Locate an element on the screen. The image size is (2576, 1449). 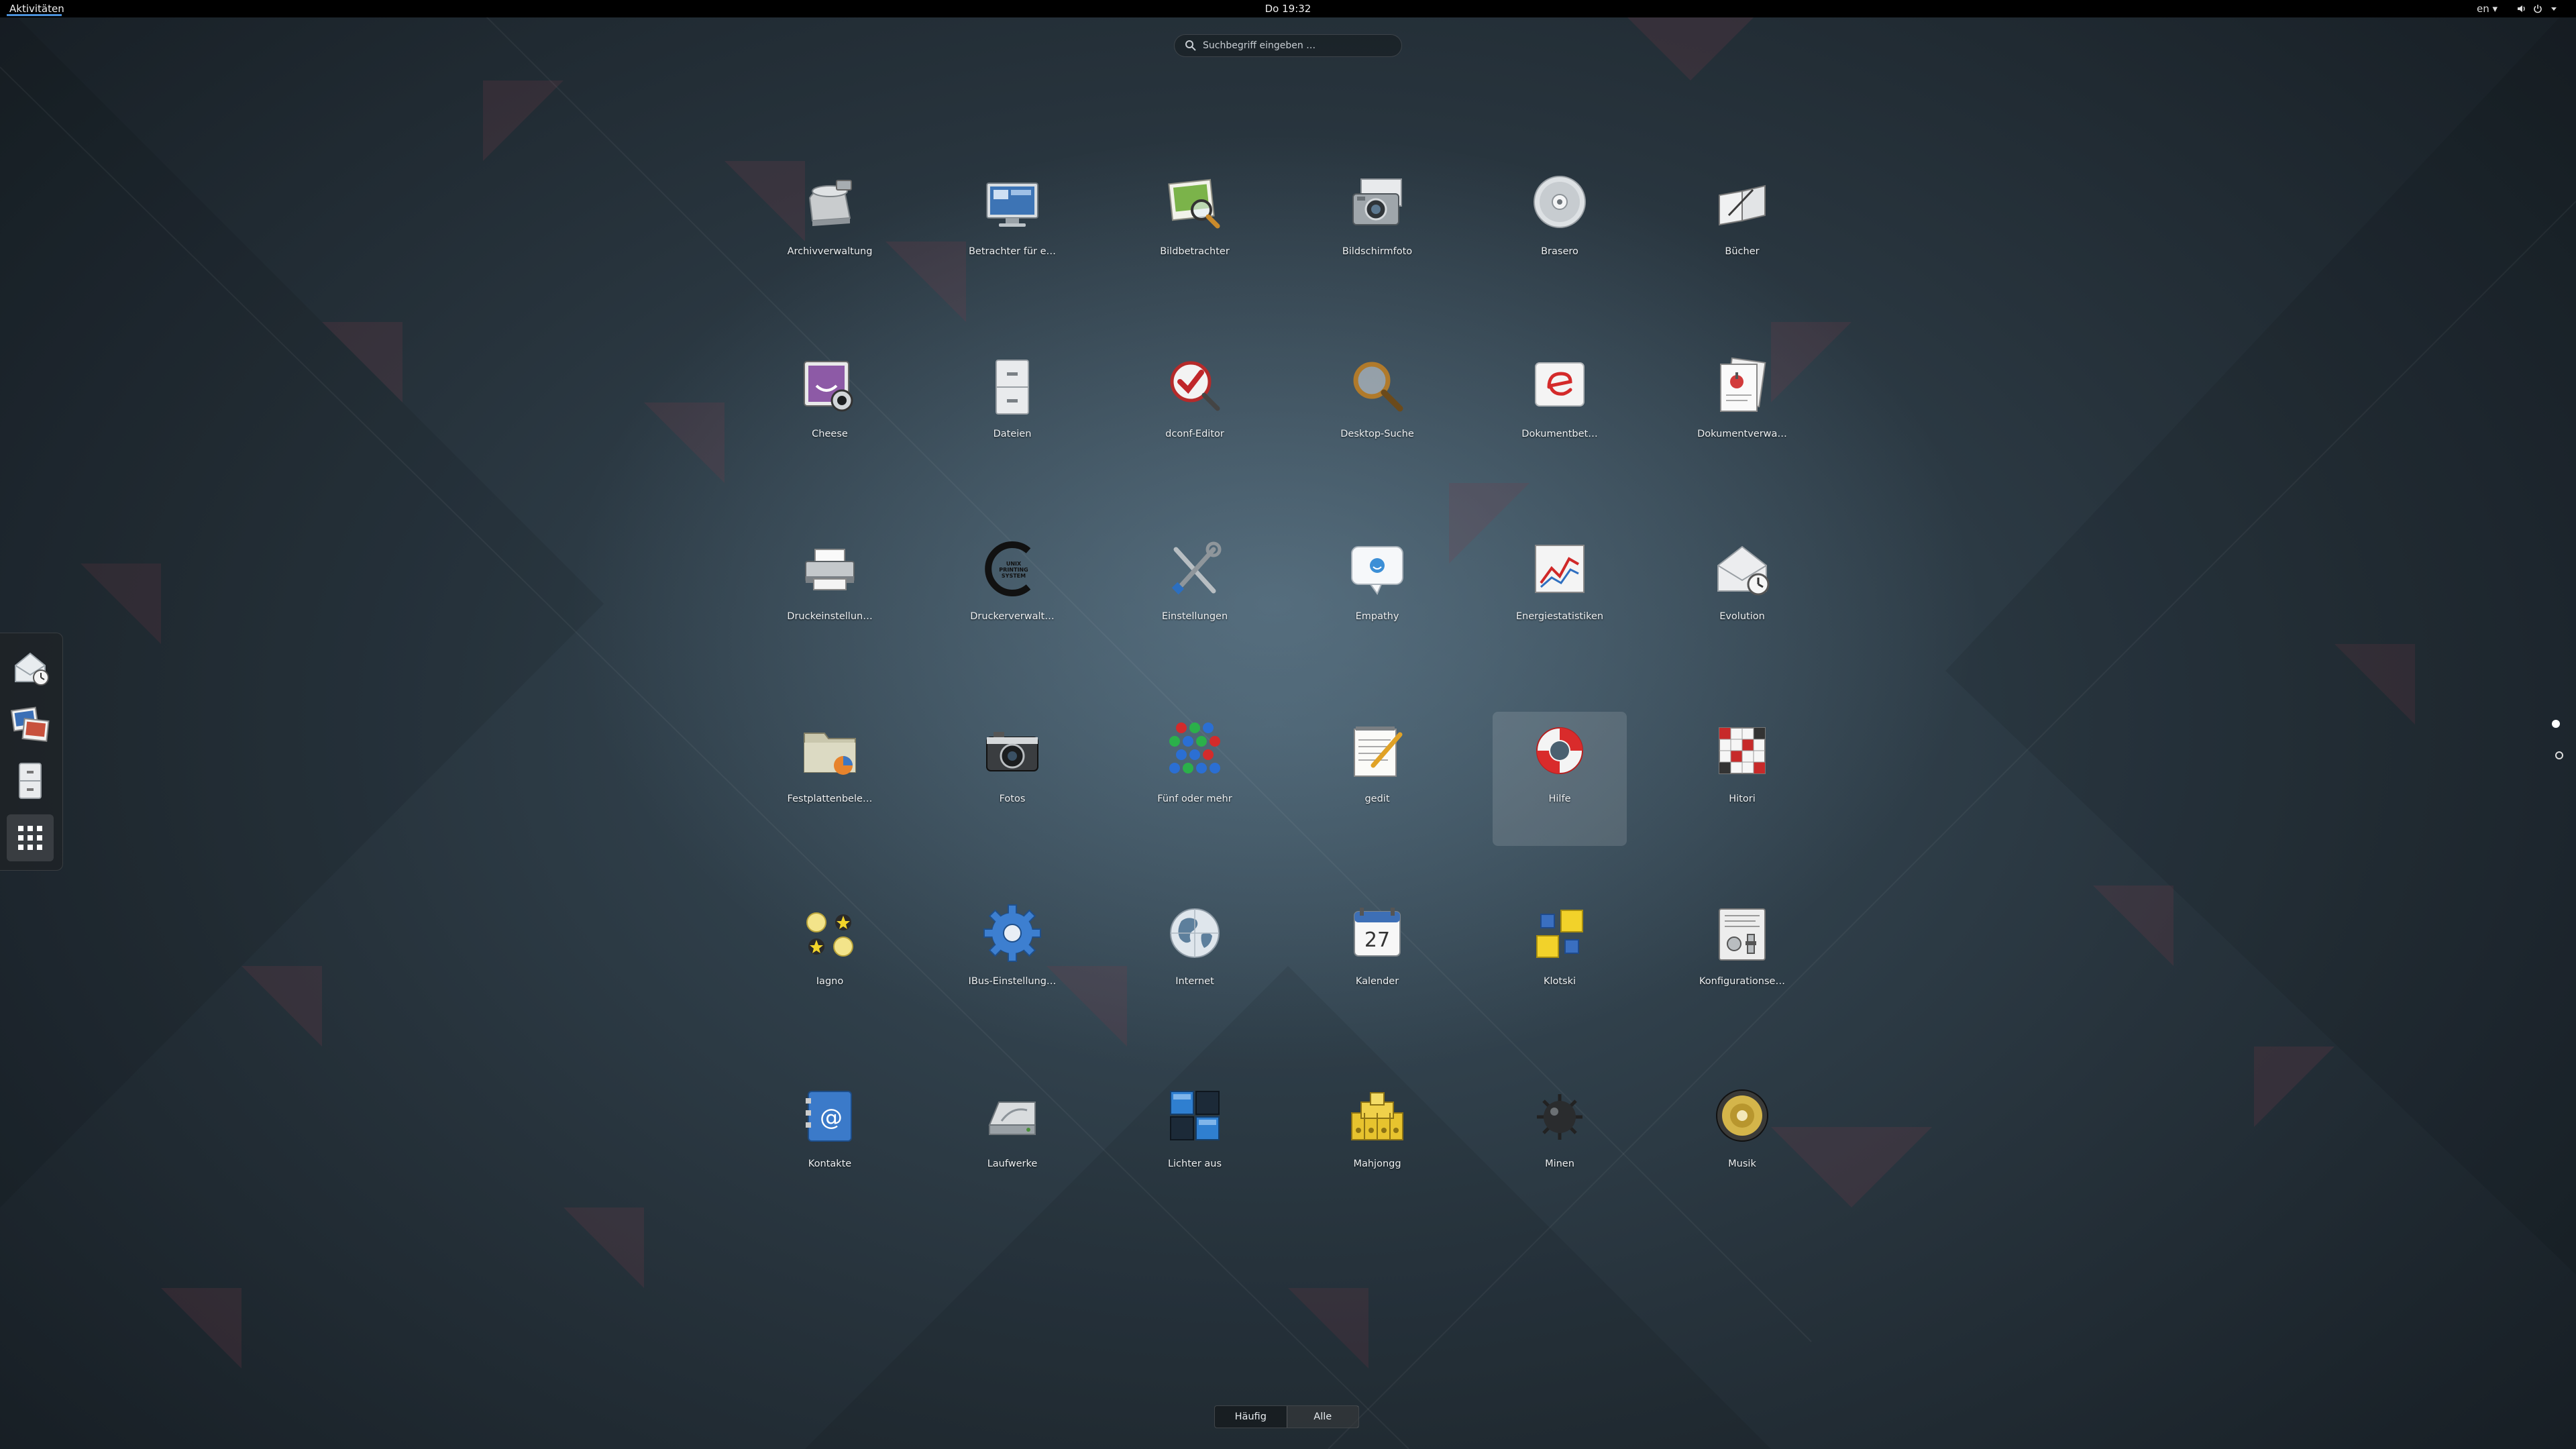
document-manager-icon is located at coordinates (1743, 384).